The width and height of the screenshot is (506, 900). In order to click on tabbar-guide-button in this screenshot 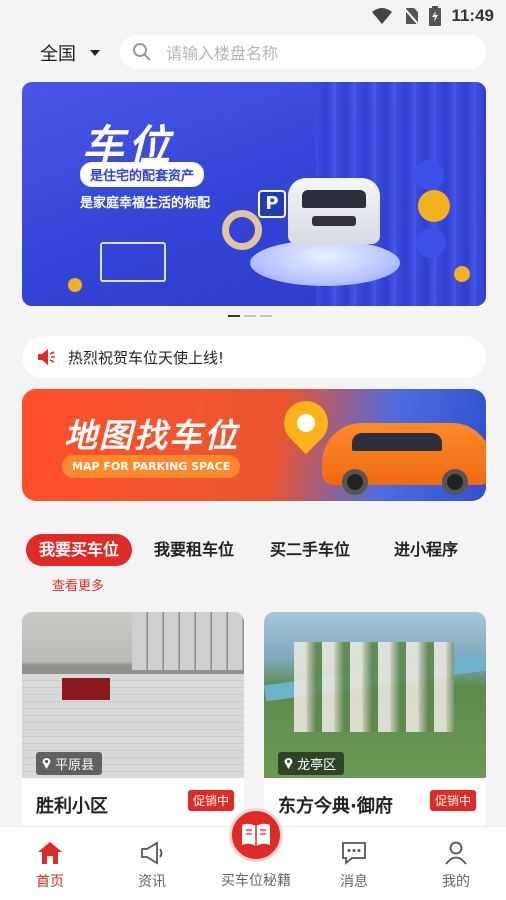, I will do `click(256, 835)`.